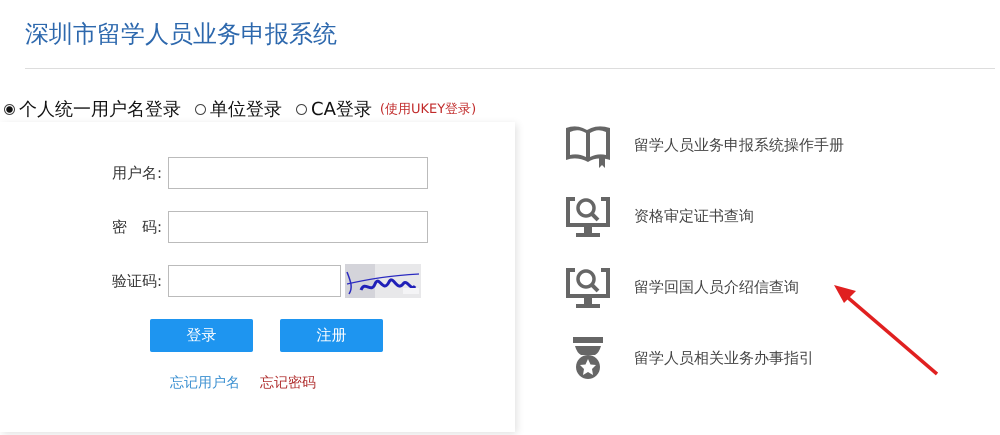 This screenshot has height=435, width=1000. I want to click on field-label: 密 码:, so click(136, 227).